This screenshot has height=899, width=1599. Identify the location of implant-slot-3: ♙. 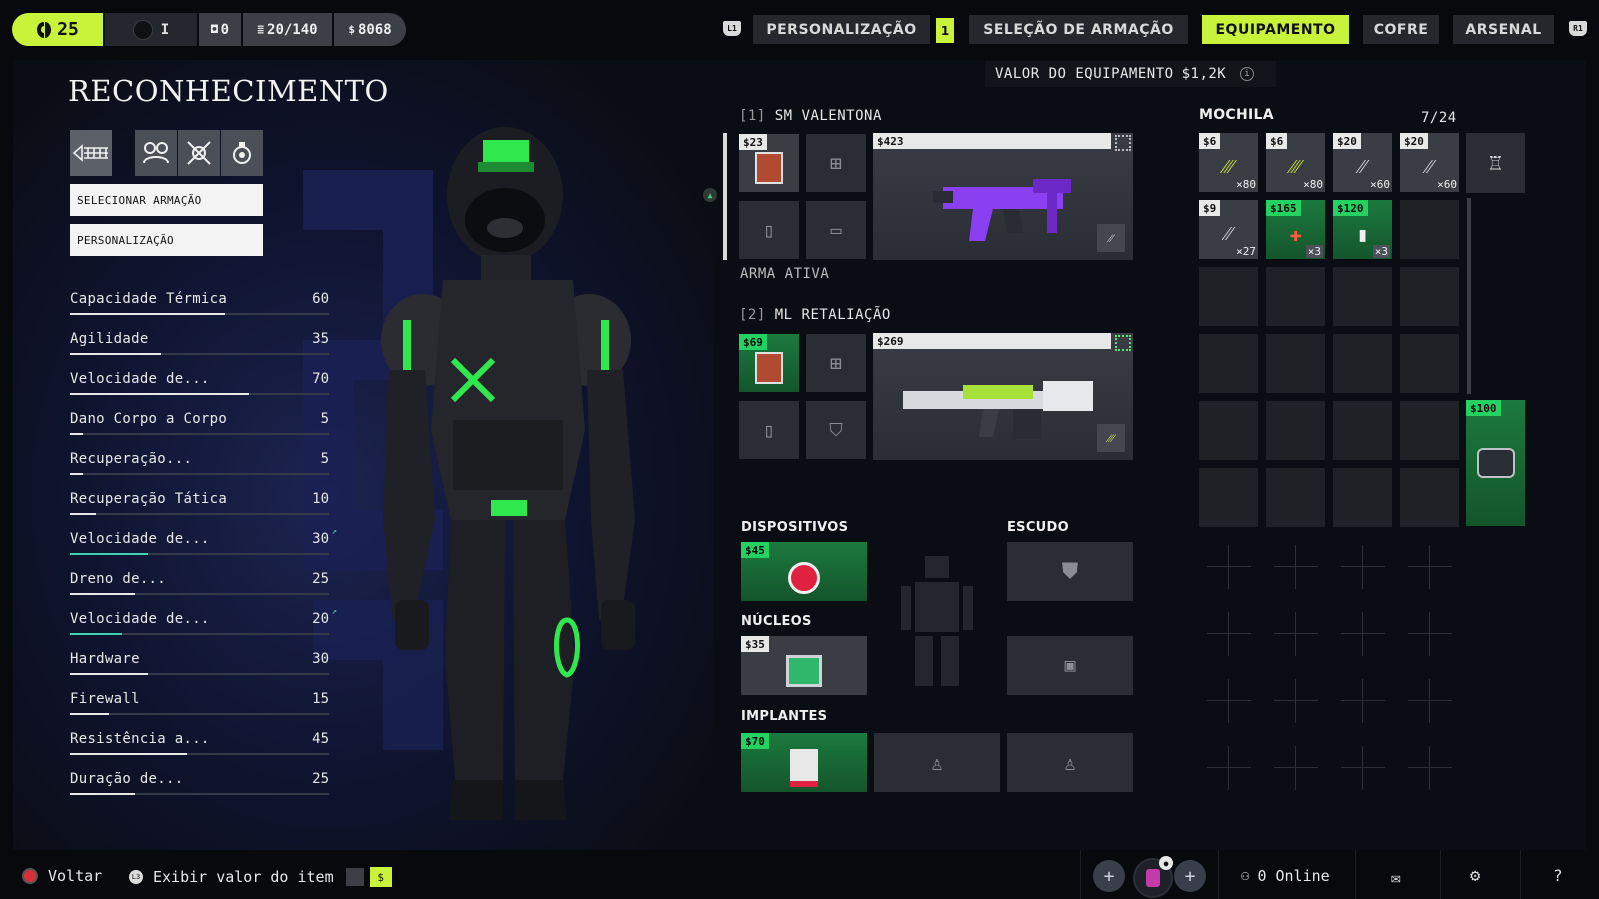
(1070, 762).